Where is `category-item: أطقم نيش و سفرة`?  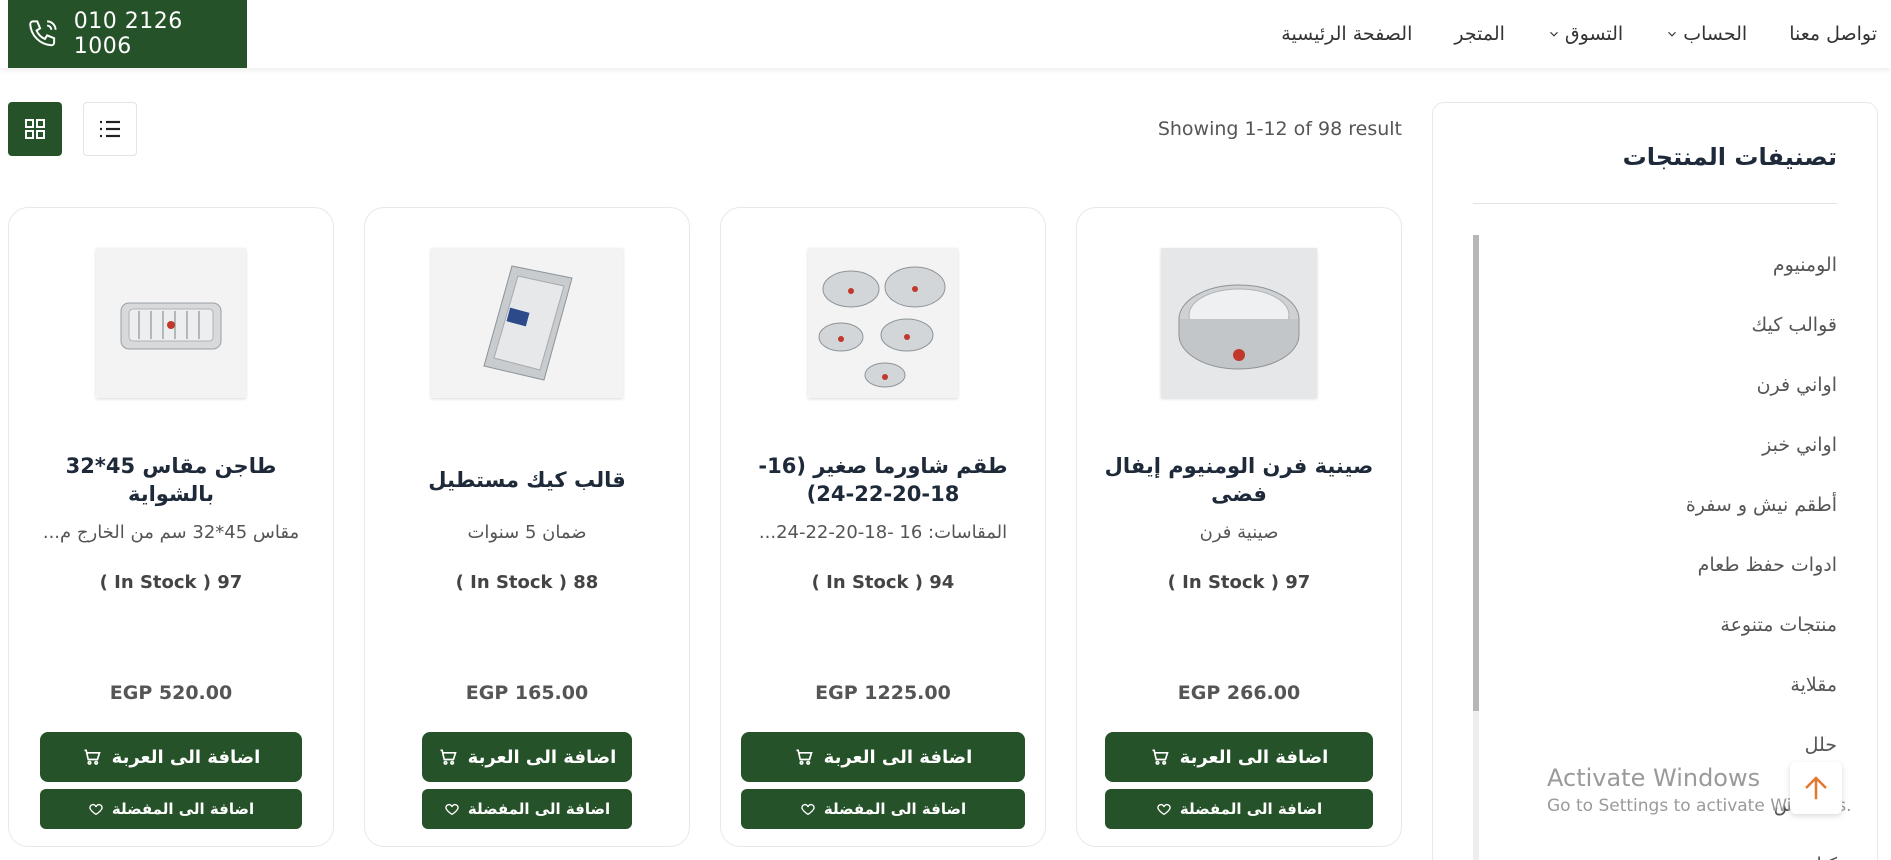 category-item: أطقم نيش و سفرة is located at coordinates (1667, 505).